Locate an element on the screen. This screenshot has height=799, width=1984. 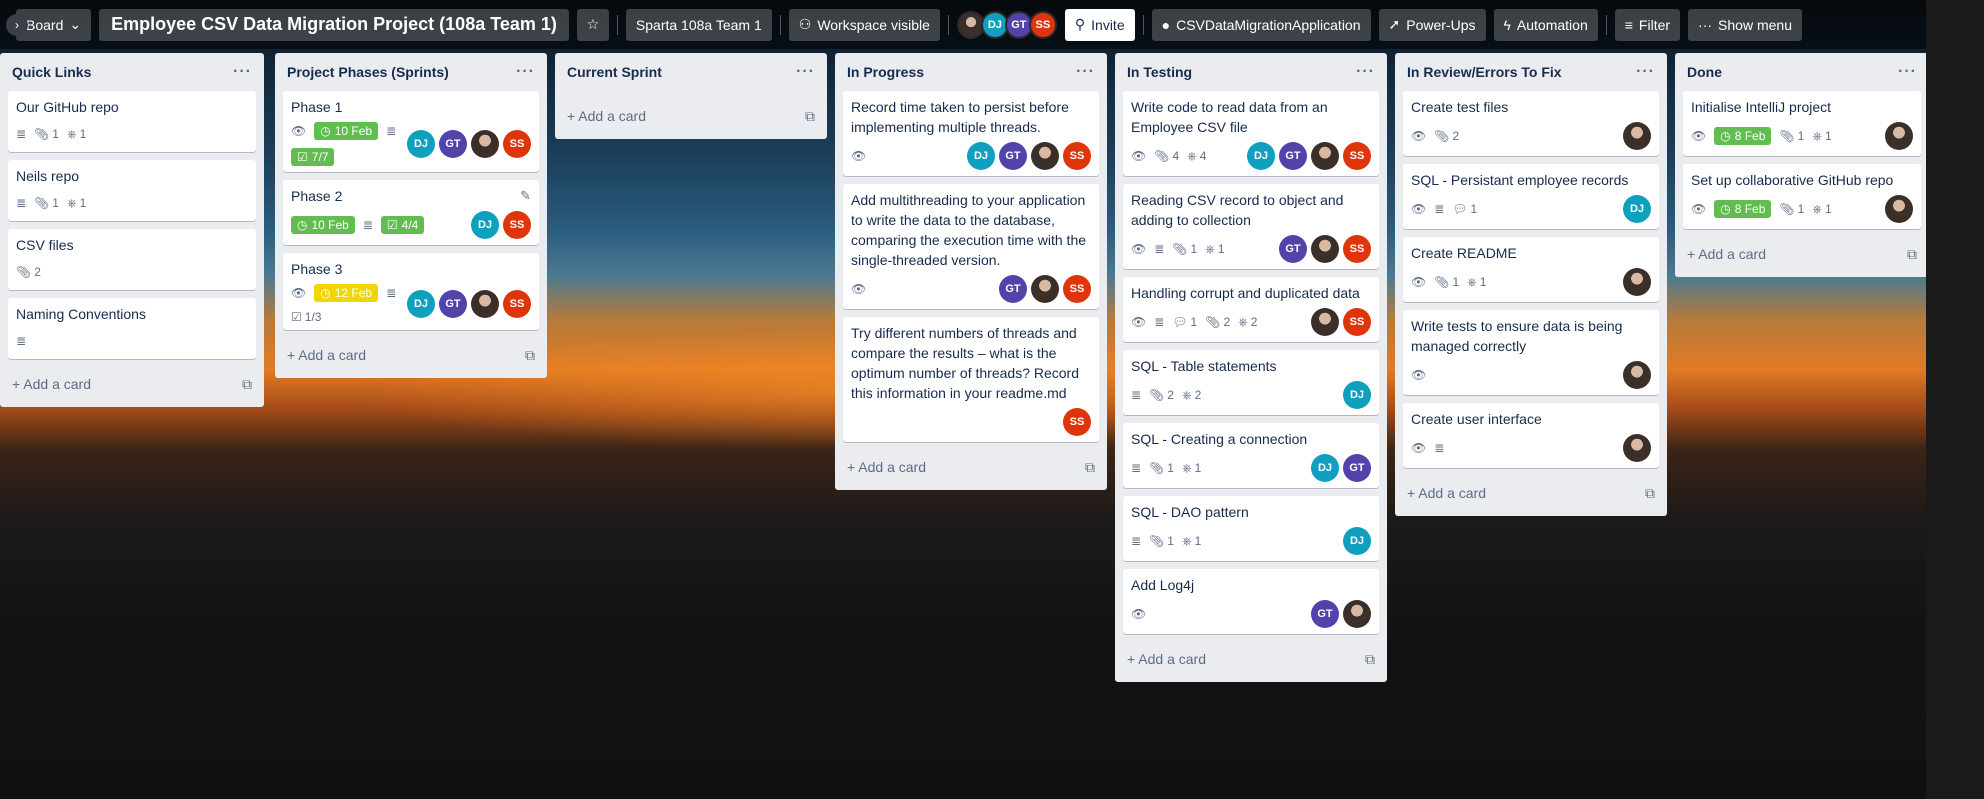
card: SQL - DAO pattern ≣ 📎︎ 1 ⎈ 1 DJ is located at coordinates (1251, 528).